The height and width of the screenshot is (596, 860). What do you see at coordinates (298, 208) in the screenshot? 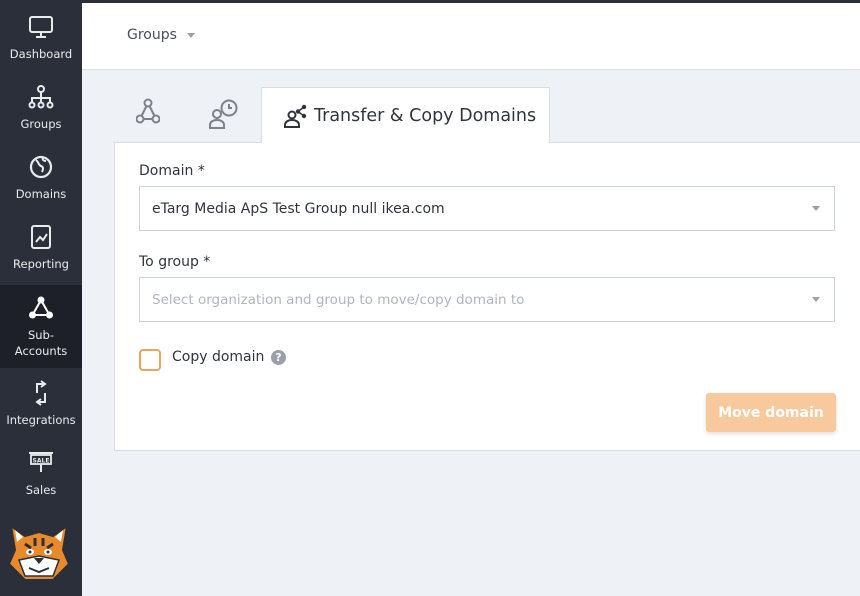
I see `domain-select-value: eTarg Media ApS Test Group null ikea.com` at bounding box center [298, 208].